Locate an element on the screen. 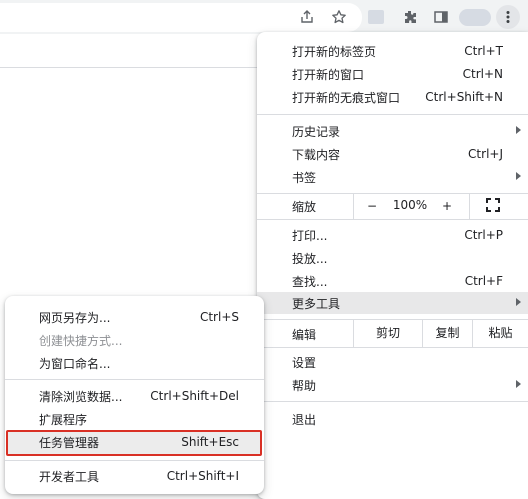 This screenshot has height=499, width=528. menu-item-label: 设置 is located at coordinates (304, 362).